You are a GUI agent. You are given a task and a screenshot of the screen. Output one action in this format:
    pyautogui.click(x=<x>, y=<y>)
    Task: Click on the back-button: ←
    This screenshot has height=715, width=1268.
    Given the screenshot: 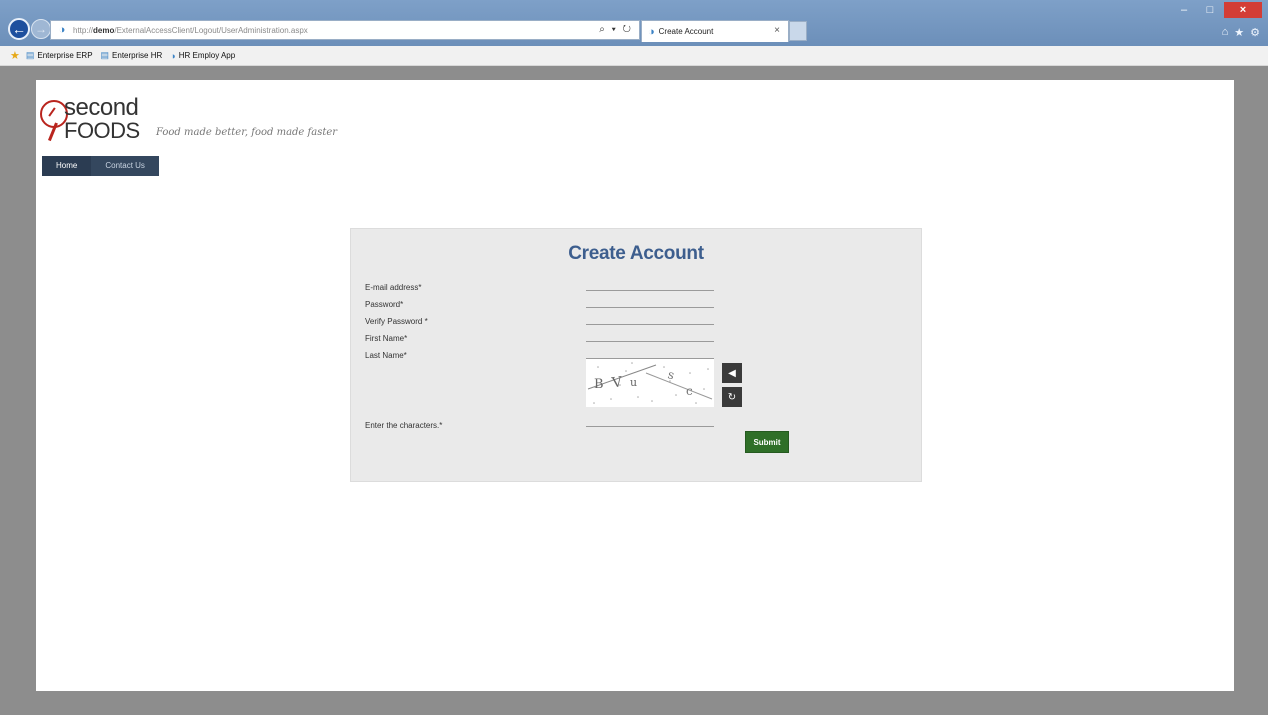 What is the action you would take?
    pyautogui.click(x=19, y=29)
    